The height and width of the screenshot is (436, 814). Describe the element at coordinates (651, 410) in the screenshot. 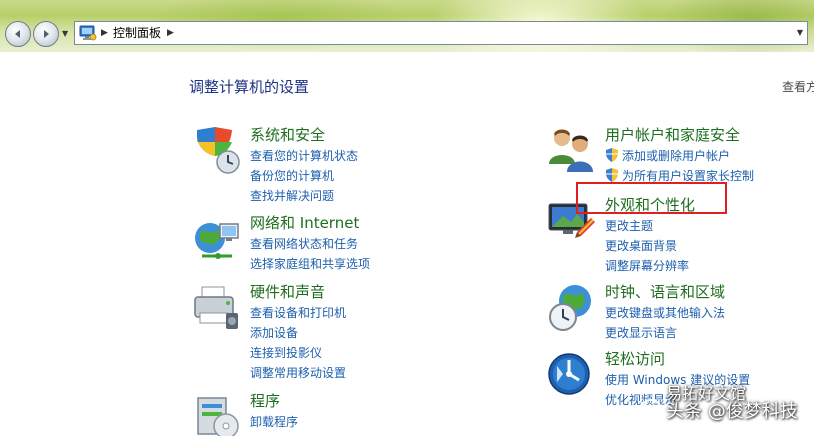

I see `toutiao-logo-icon` at that location.